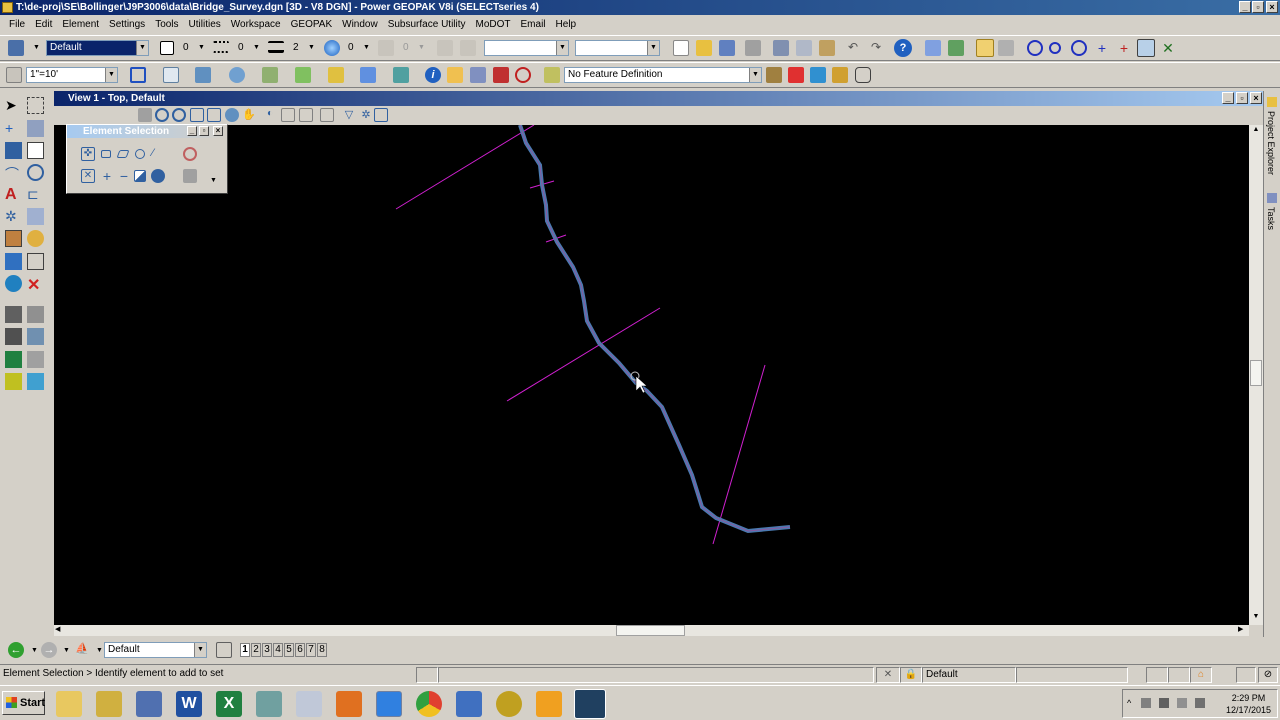 The height and width of the screenshot is (720, 1280). I want to click on view-close-icon: ×, so click(1256, 98).